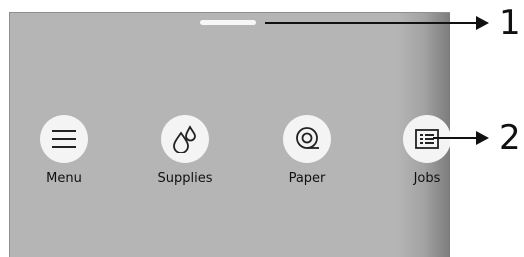 The image size is (524, 257). I want to click on ink-drops-icon, so click(184, 139).